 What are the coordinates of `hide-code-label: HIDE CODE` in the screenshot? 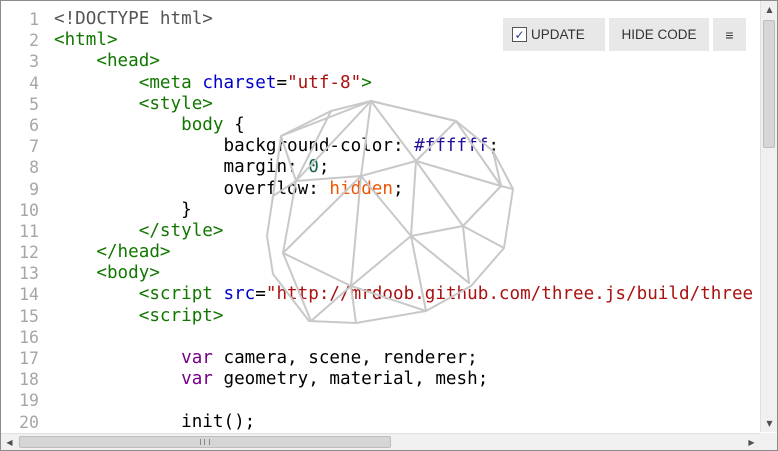 It's located at (659, 34).